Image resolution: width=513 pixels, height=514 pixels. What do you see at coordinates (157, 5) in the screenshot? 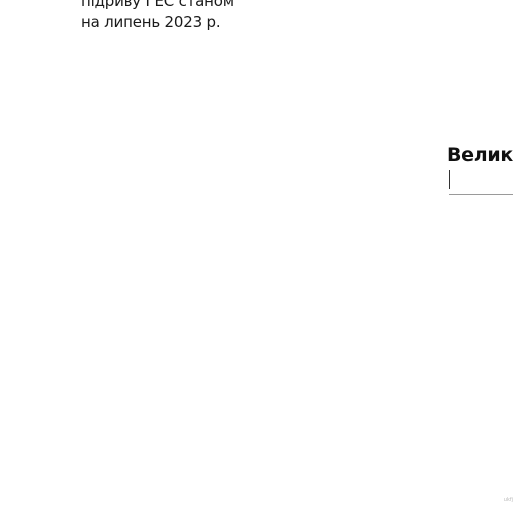
I see `caption-line-1: підриву ГЕС станом` at bounding box center [157, 5].